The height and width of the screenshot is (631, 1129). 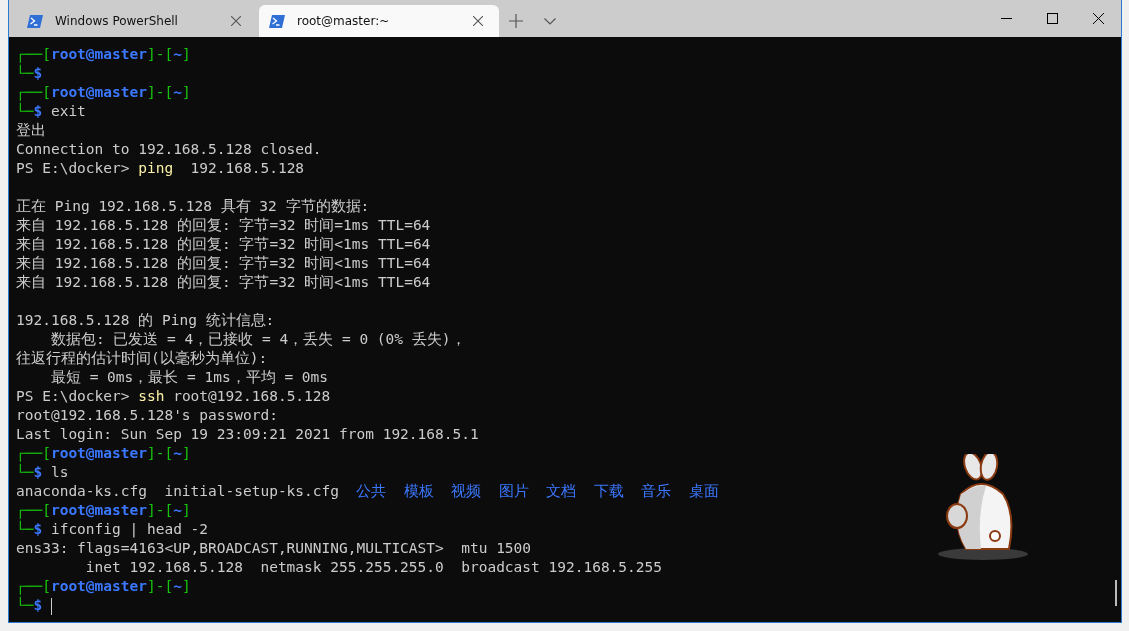 What do you see at coordinates (142, 358) in the screenshot?
I see `terminal-line: 往返行程的估计时间(以毫秒为单位):` at bounding box center [142, 358].